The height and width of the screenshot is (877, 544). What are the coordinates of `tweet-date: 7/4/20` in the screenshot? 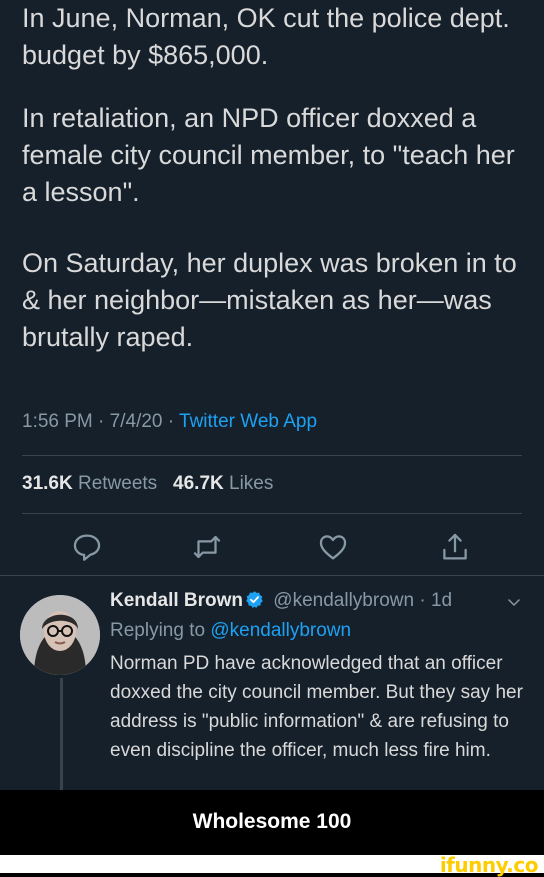 It's located at (136, 421).